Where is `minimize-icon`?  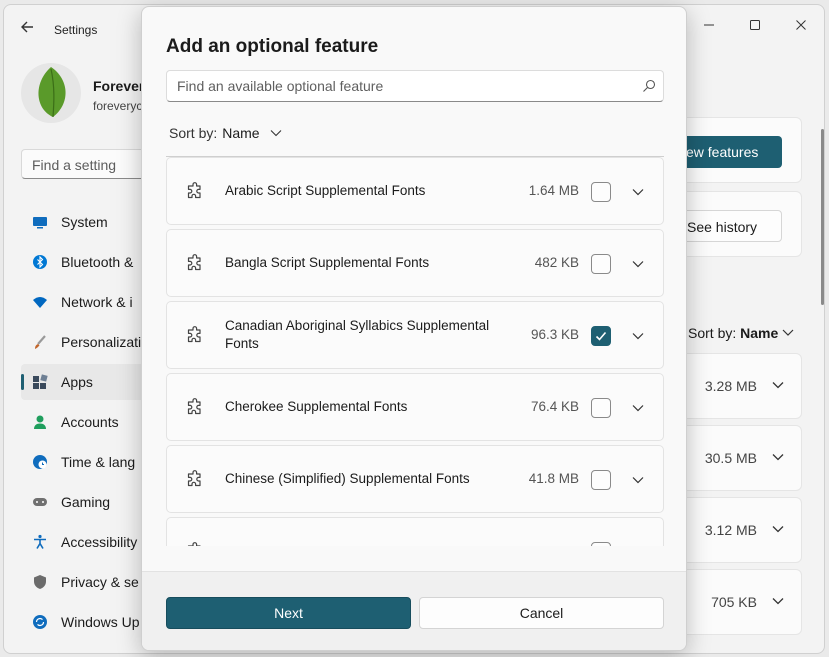
minimize-icon is located at coordinates (709, 25).